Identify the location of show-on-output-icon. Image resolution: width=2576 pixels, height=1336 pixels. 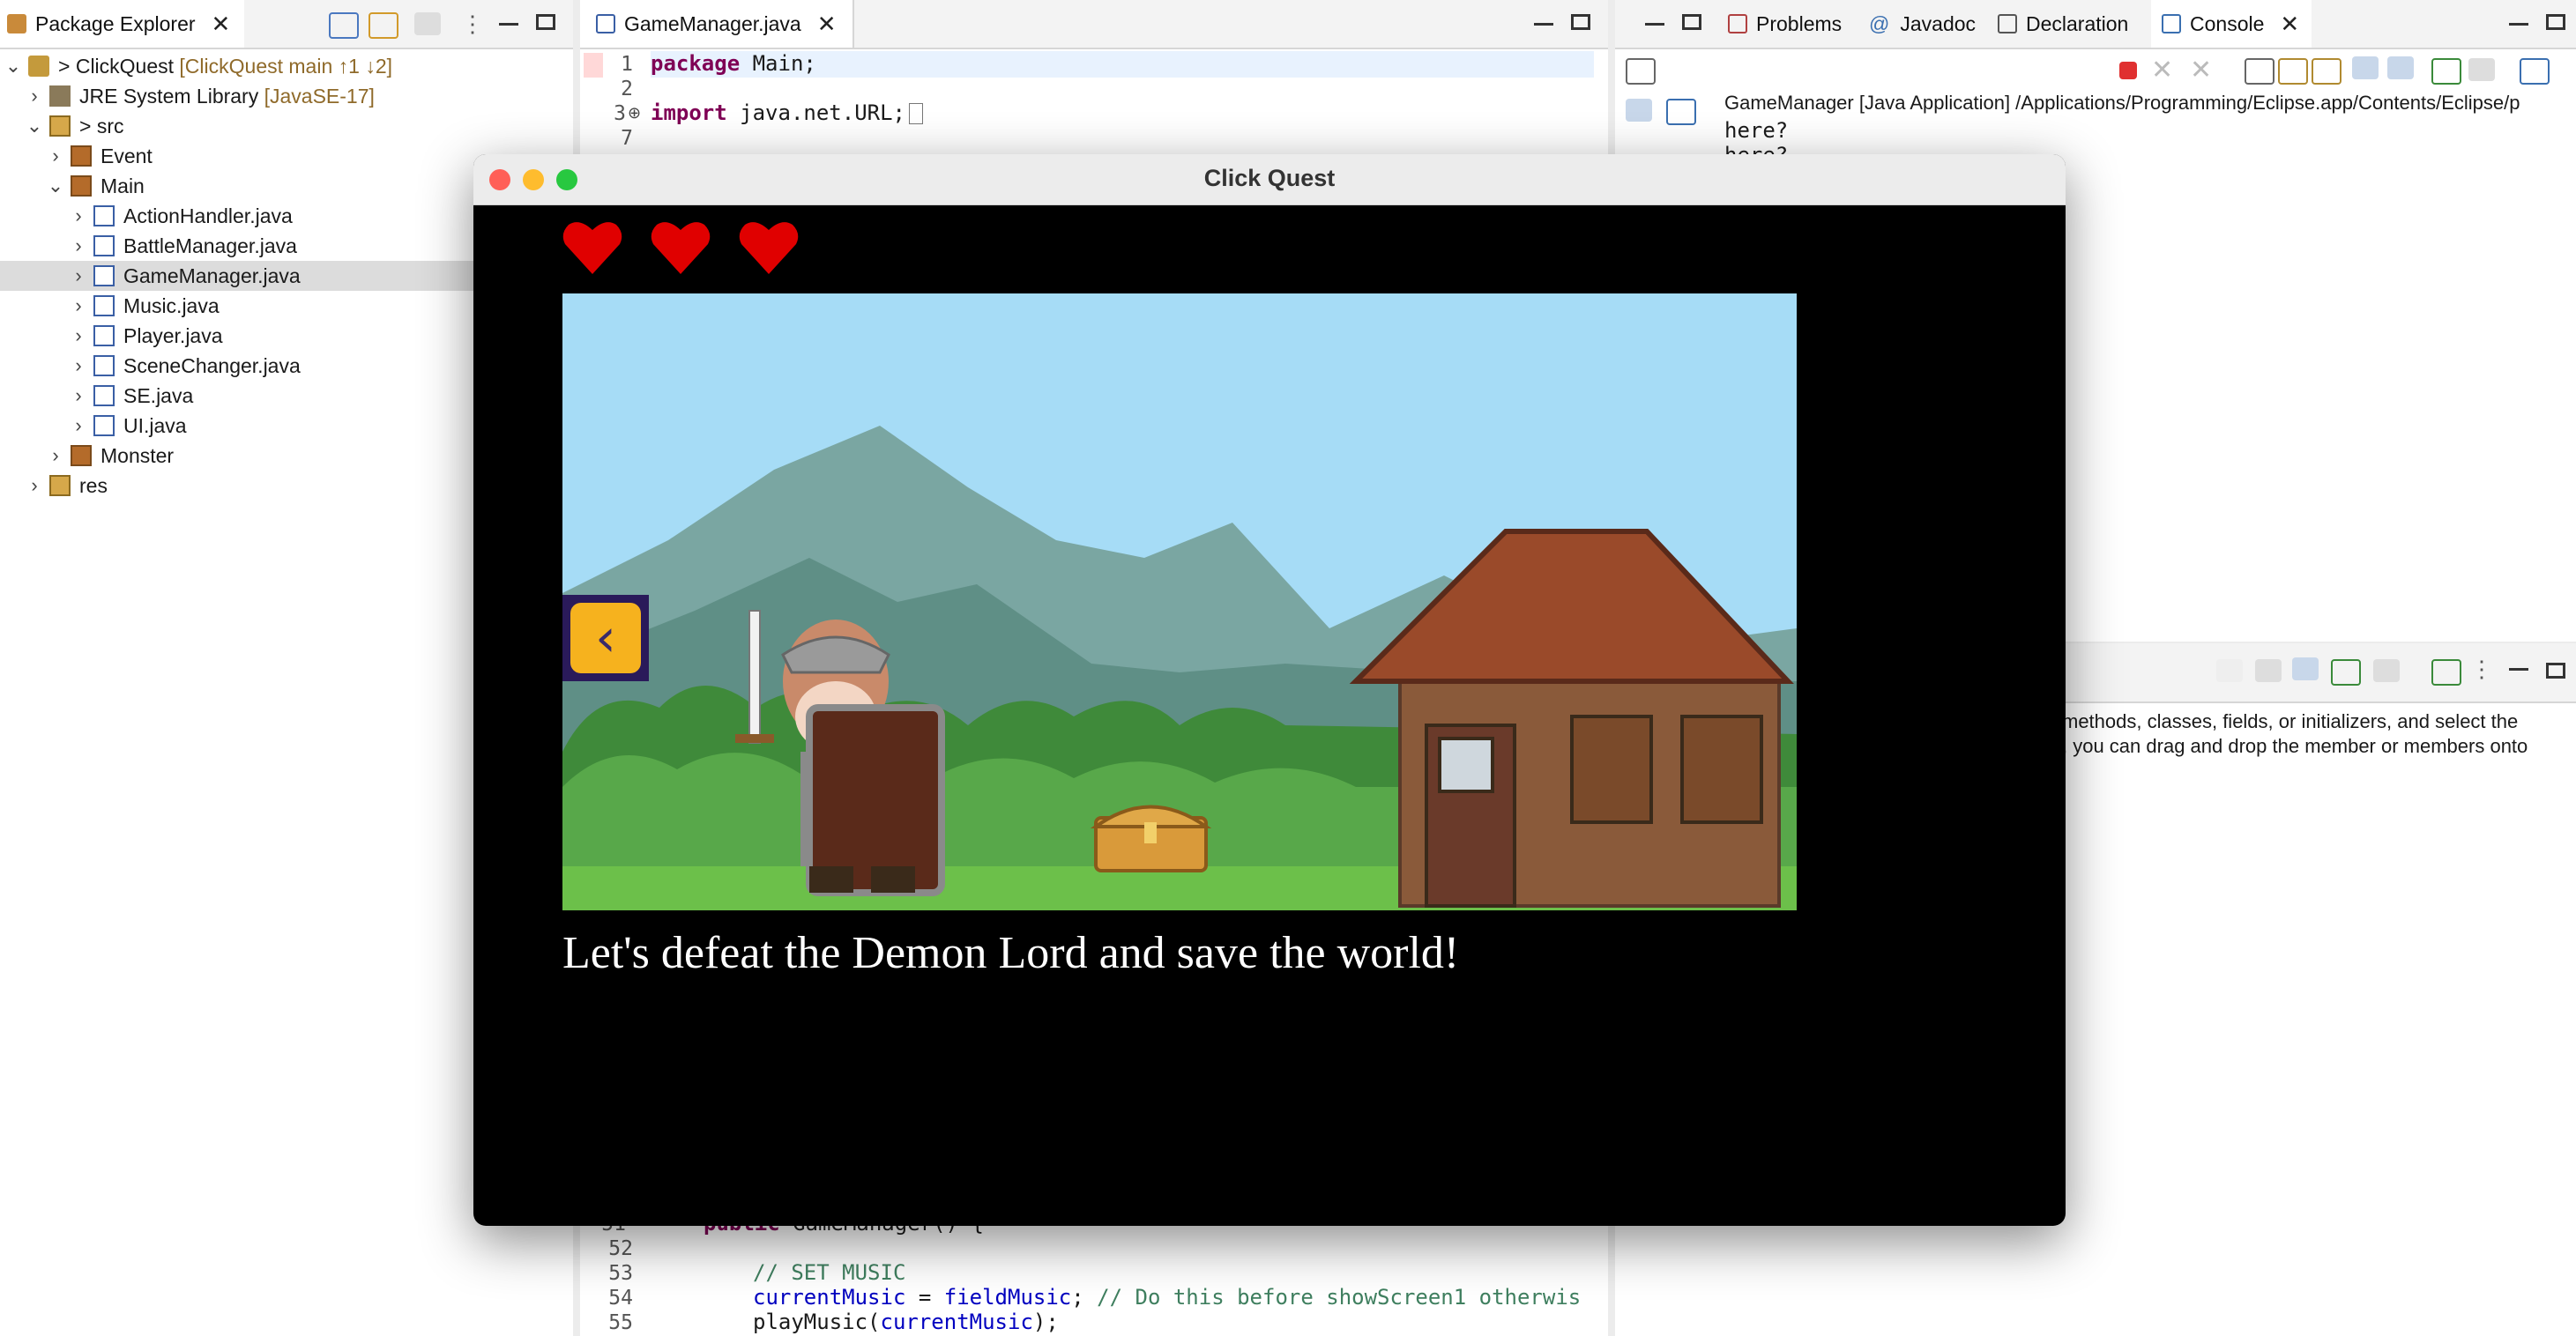
(2365, 67).